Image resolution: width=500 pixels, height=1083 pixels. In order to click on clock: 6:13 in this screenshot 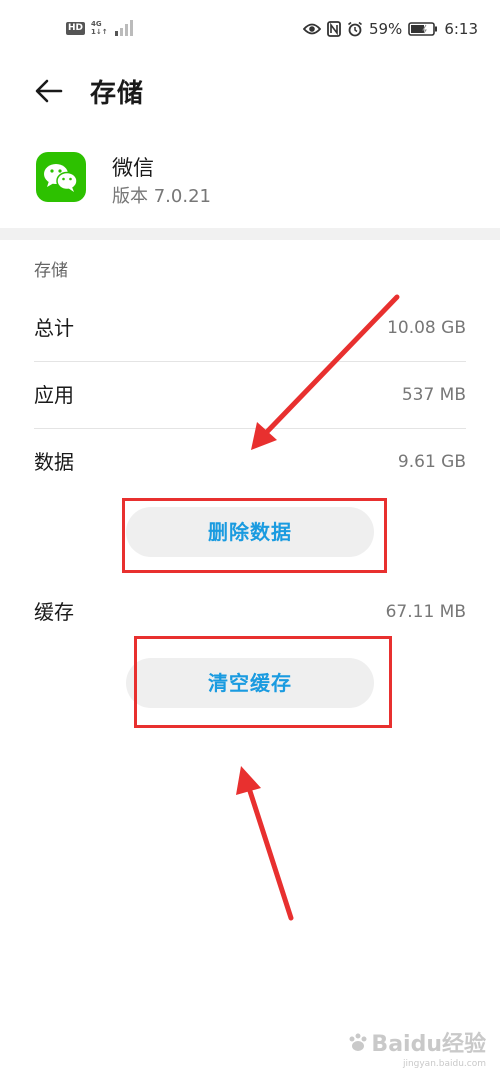, I will do `click(461, 29)`.